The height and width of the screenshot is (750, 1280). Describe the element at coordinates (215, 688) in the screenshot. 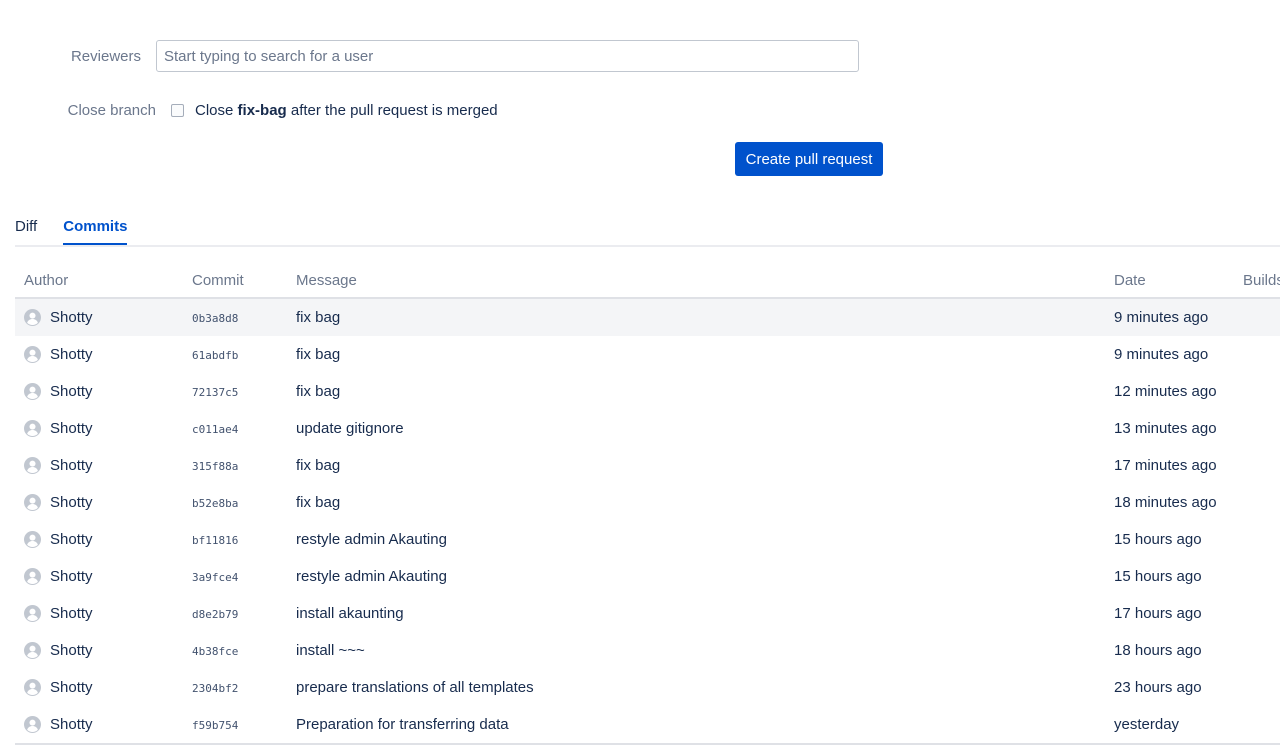

I see `commit-hash-link: 2304bf2` at that location.